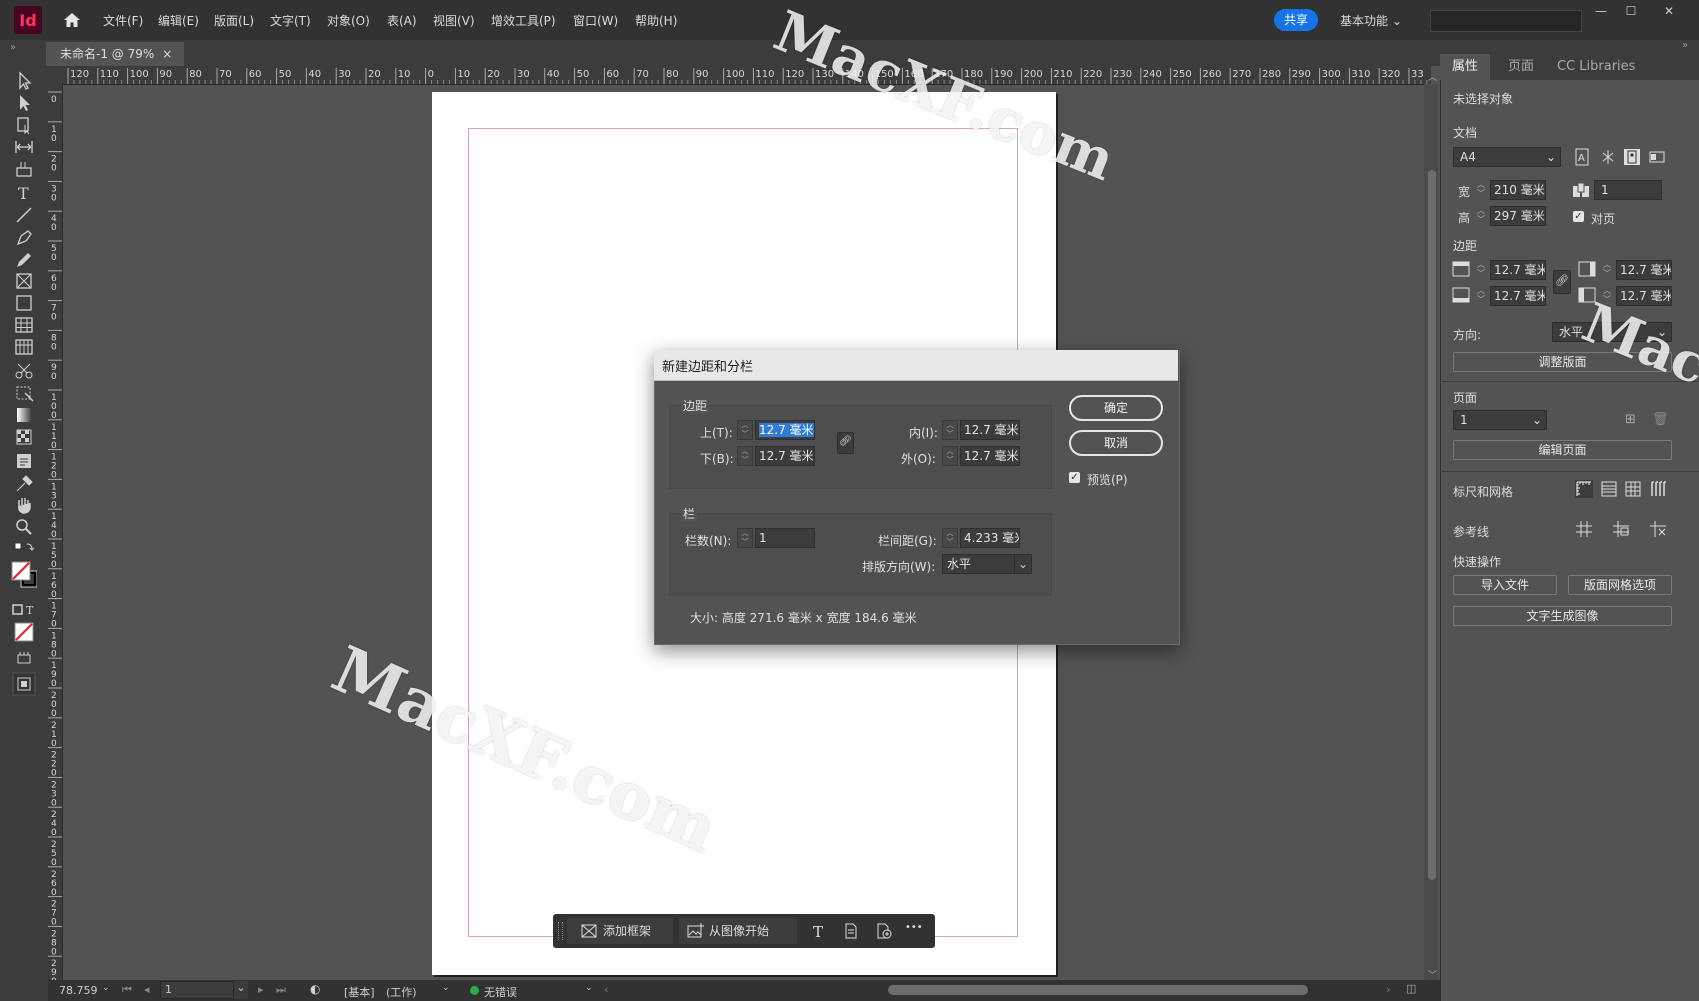  Describe the element at coordinates (990, 430) in the screenshot. I see `inside-margin-field: 12.7 毫米` at that location.